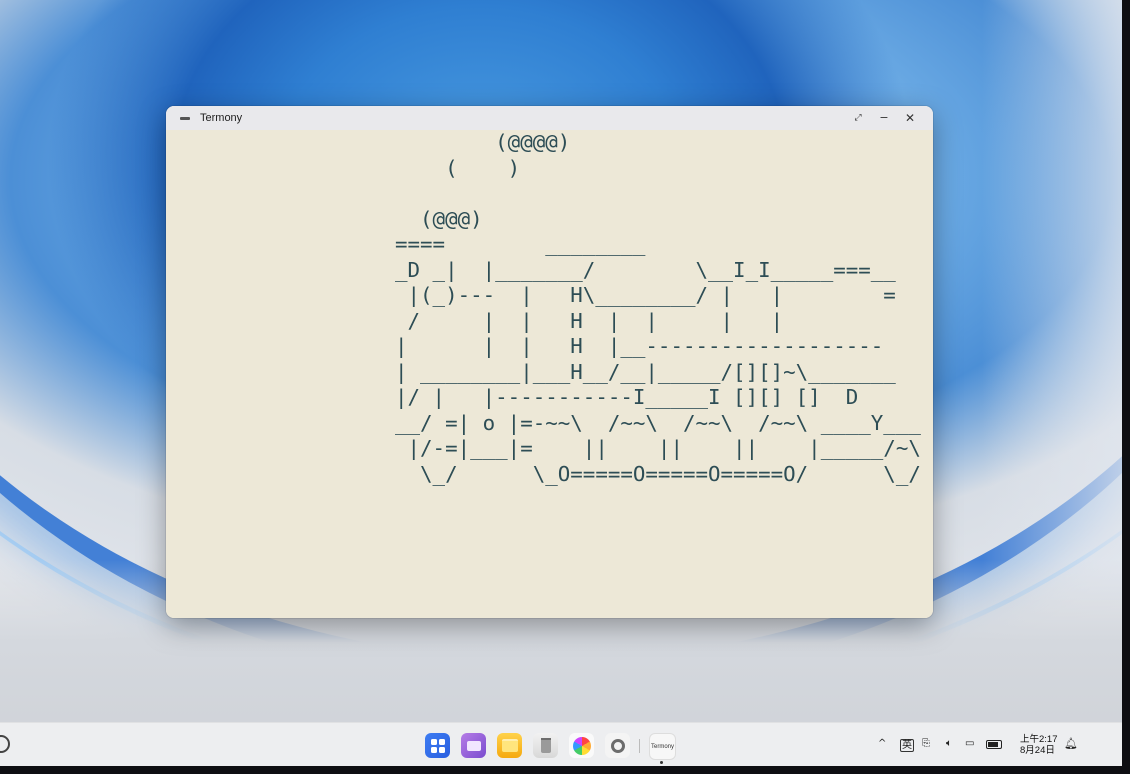 The height and width of the screenshot is (774, 1130). I want to click on cast-icon: ▭, so click(969, 744).